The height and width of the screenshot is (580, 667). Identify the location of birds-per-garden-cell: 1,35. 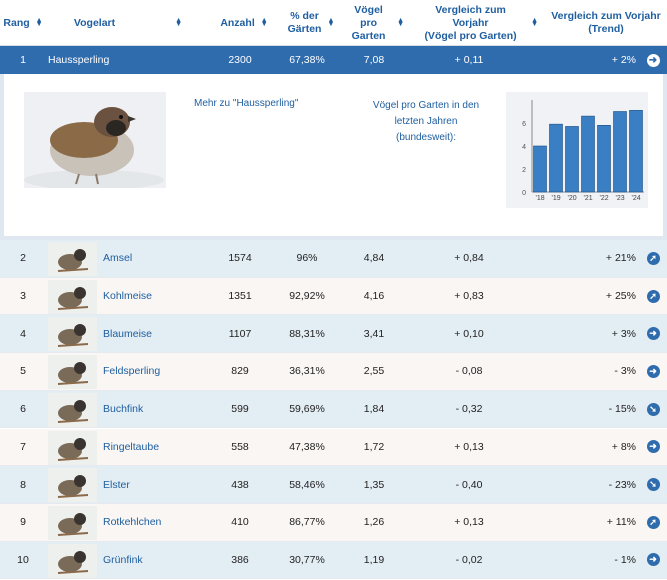
(374, 484).